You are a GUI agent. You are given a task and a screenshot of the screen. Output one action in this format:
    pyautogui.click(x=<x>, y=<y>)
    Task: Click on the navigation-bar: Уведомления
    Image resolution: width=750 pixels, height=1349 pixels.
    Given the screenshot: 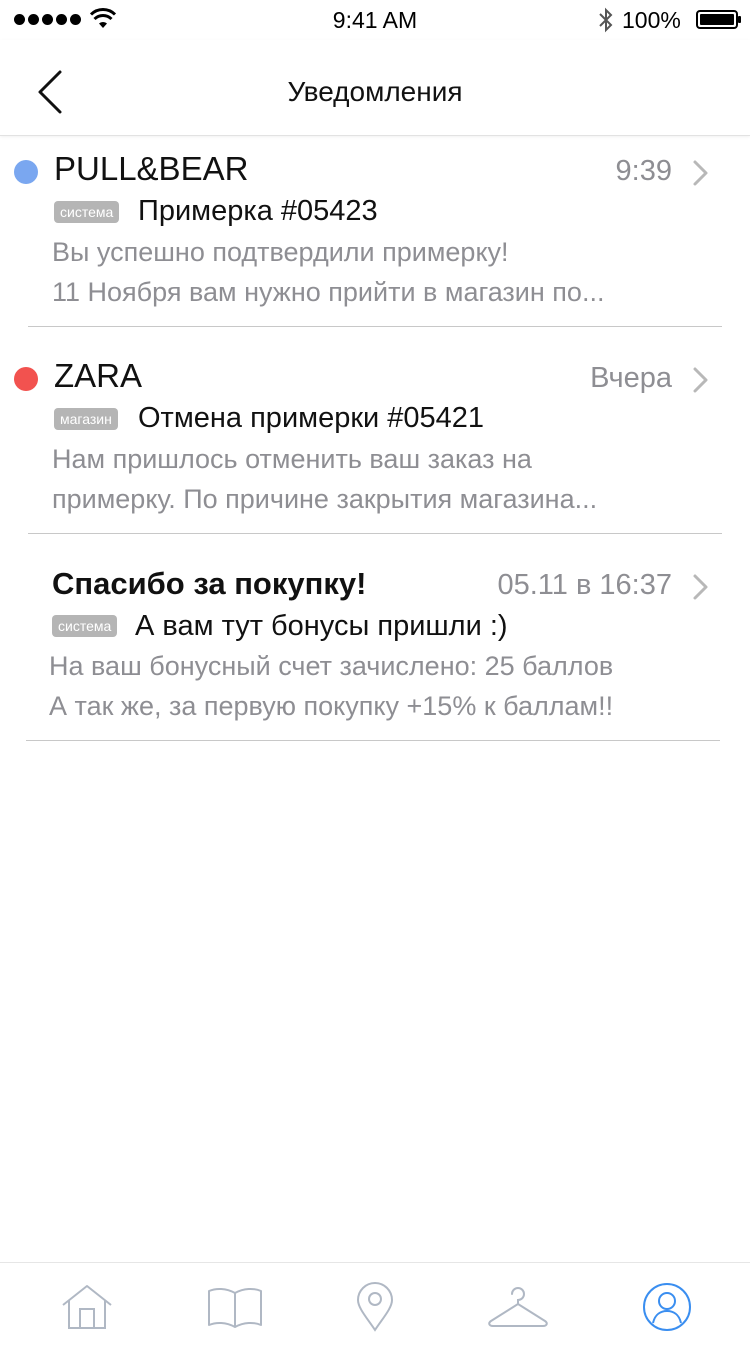 What is the action you would take?
    pyautogui.click(x=375, y=88)
    